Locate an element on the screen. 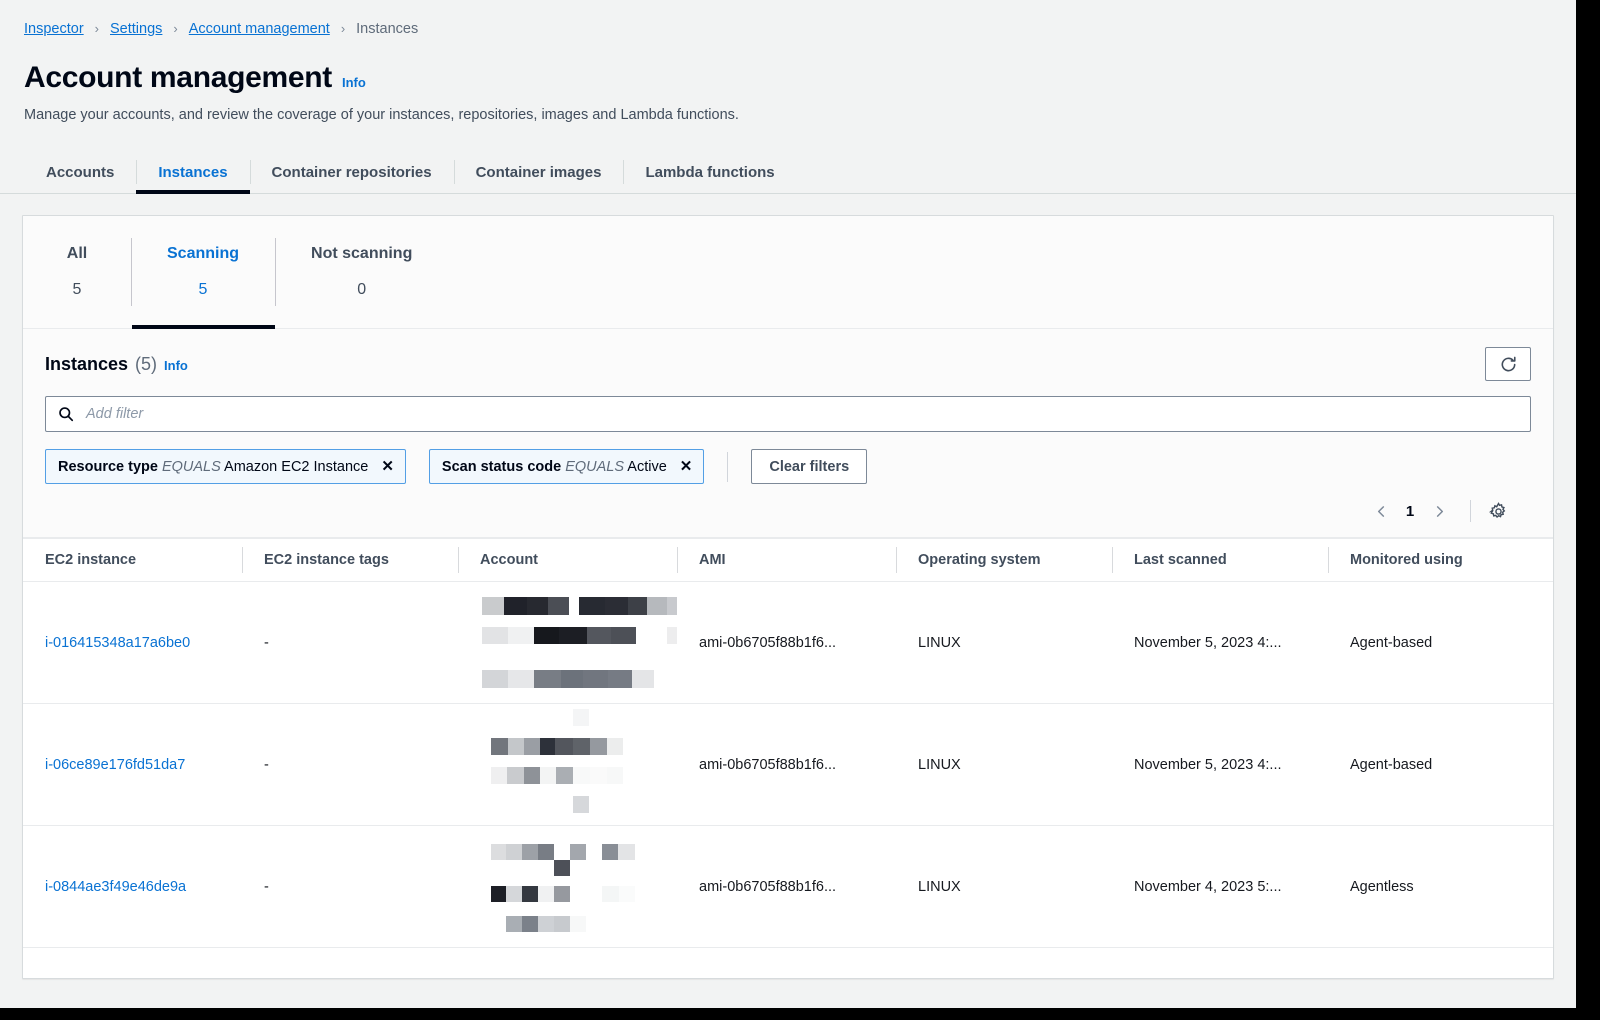  cell-ec2-instance: i-016415348a17a6be0 is located at coordinates (132, 642).